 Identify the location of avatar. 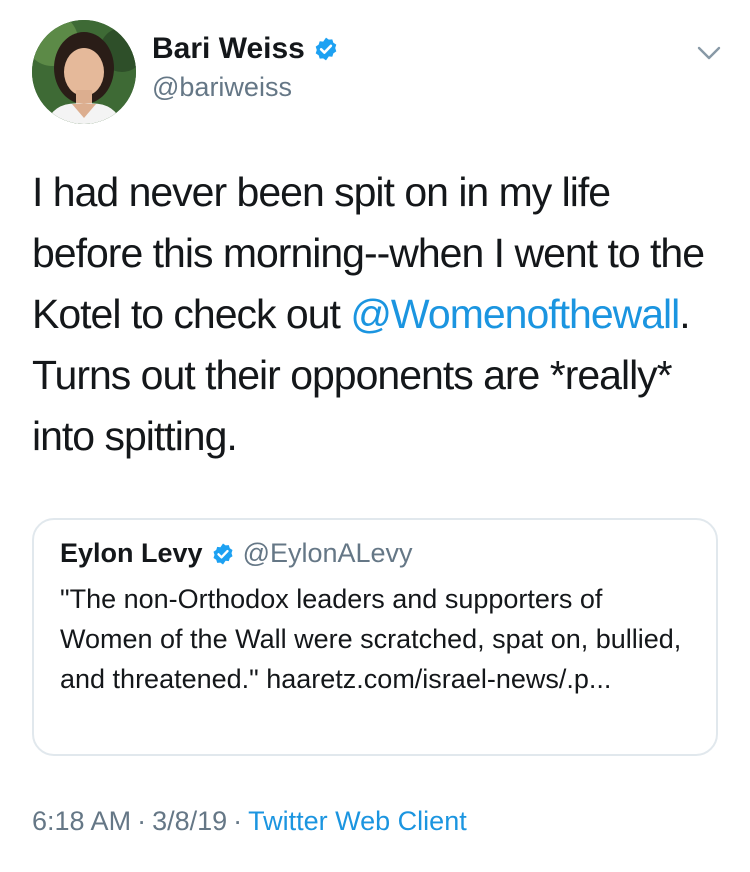
(84, 72).